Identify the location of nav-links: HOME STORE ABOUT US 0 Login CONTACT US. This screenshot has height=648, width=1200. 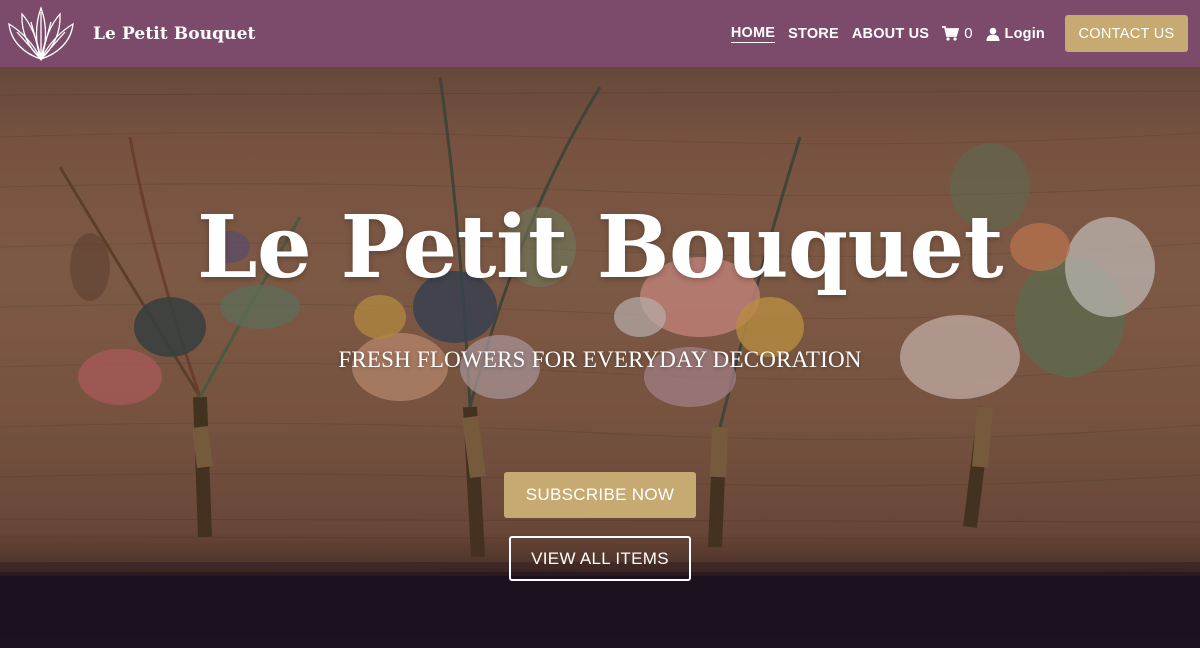
(959, 33).